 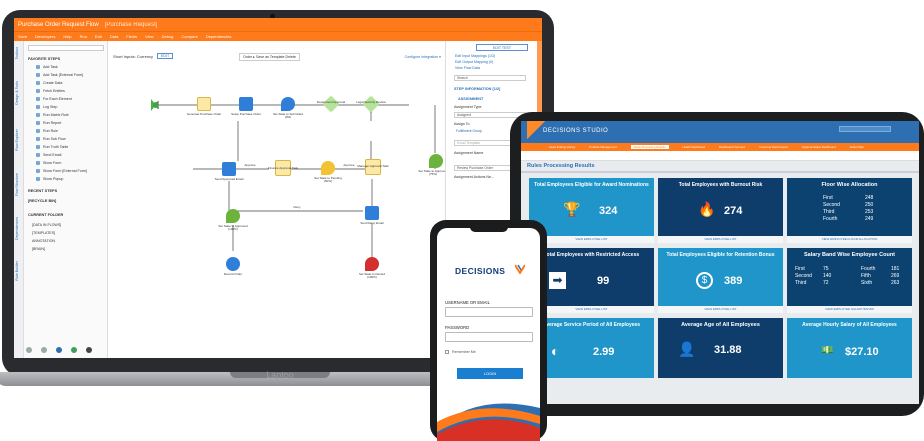 I want to click on history-icon, so click(x=44, y=350).